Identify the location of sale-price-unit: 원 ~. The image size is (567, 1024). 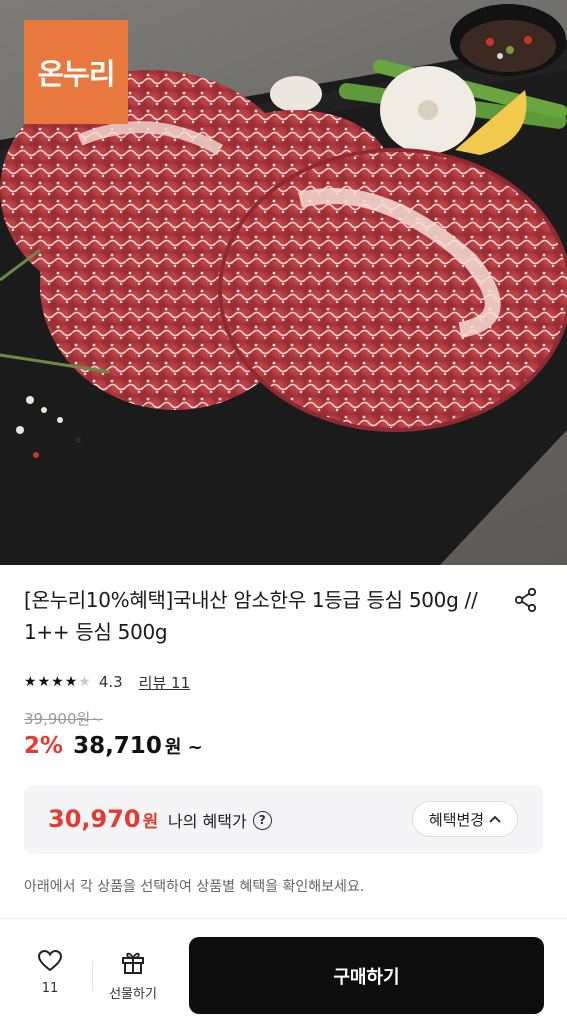
(183, 747).